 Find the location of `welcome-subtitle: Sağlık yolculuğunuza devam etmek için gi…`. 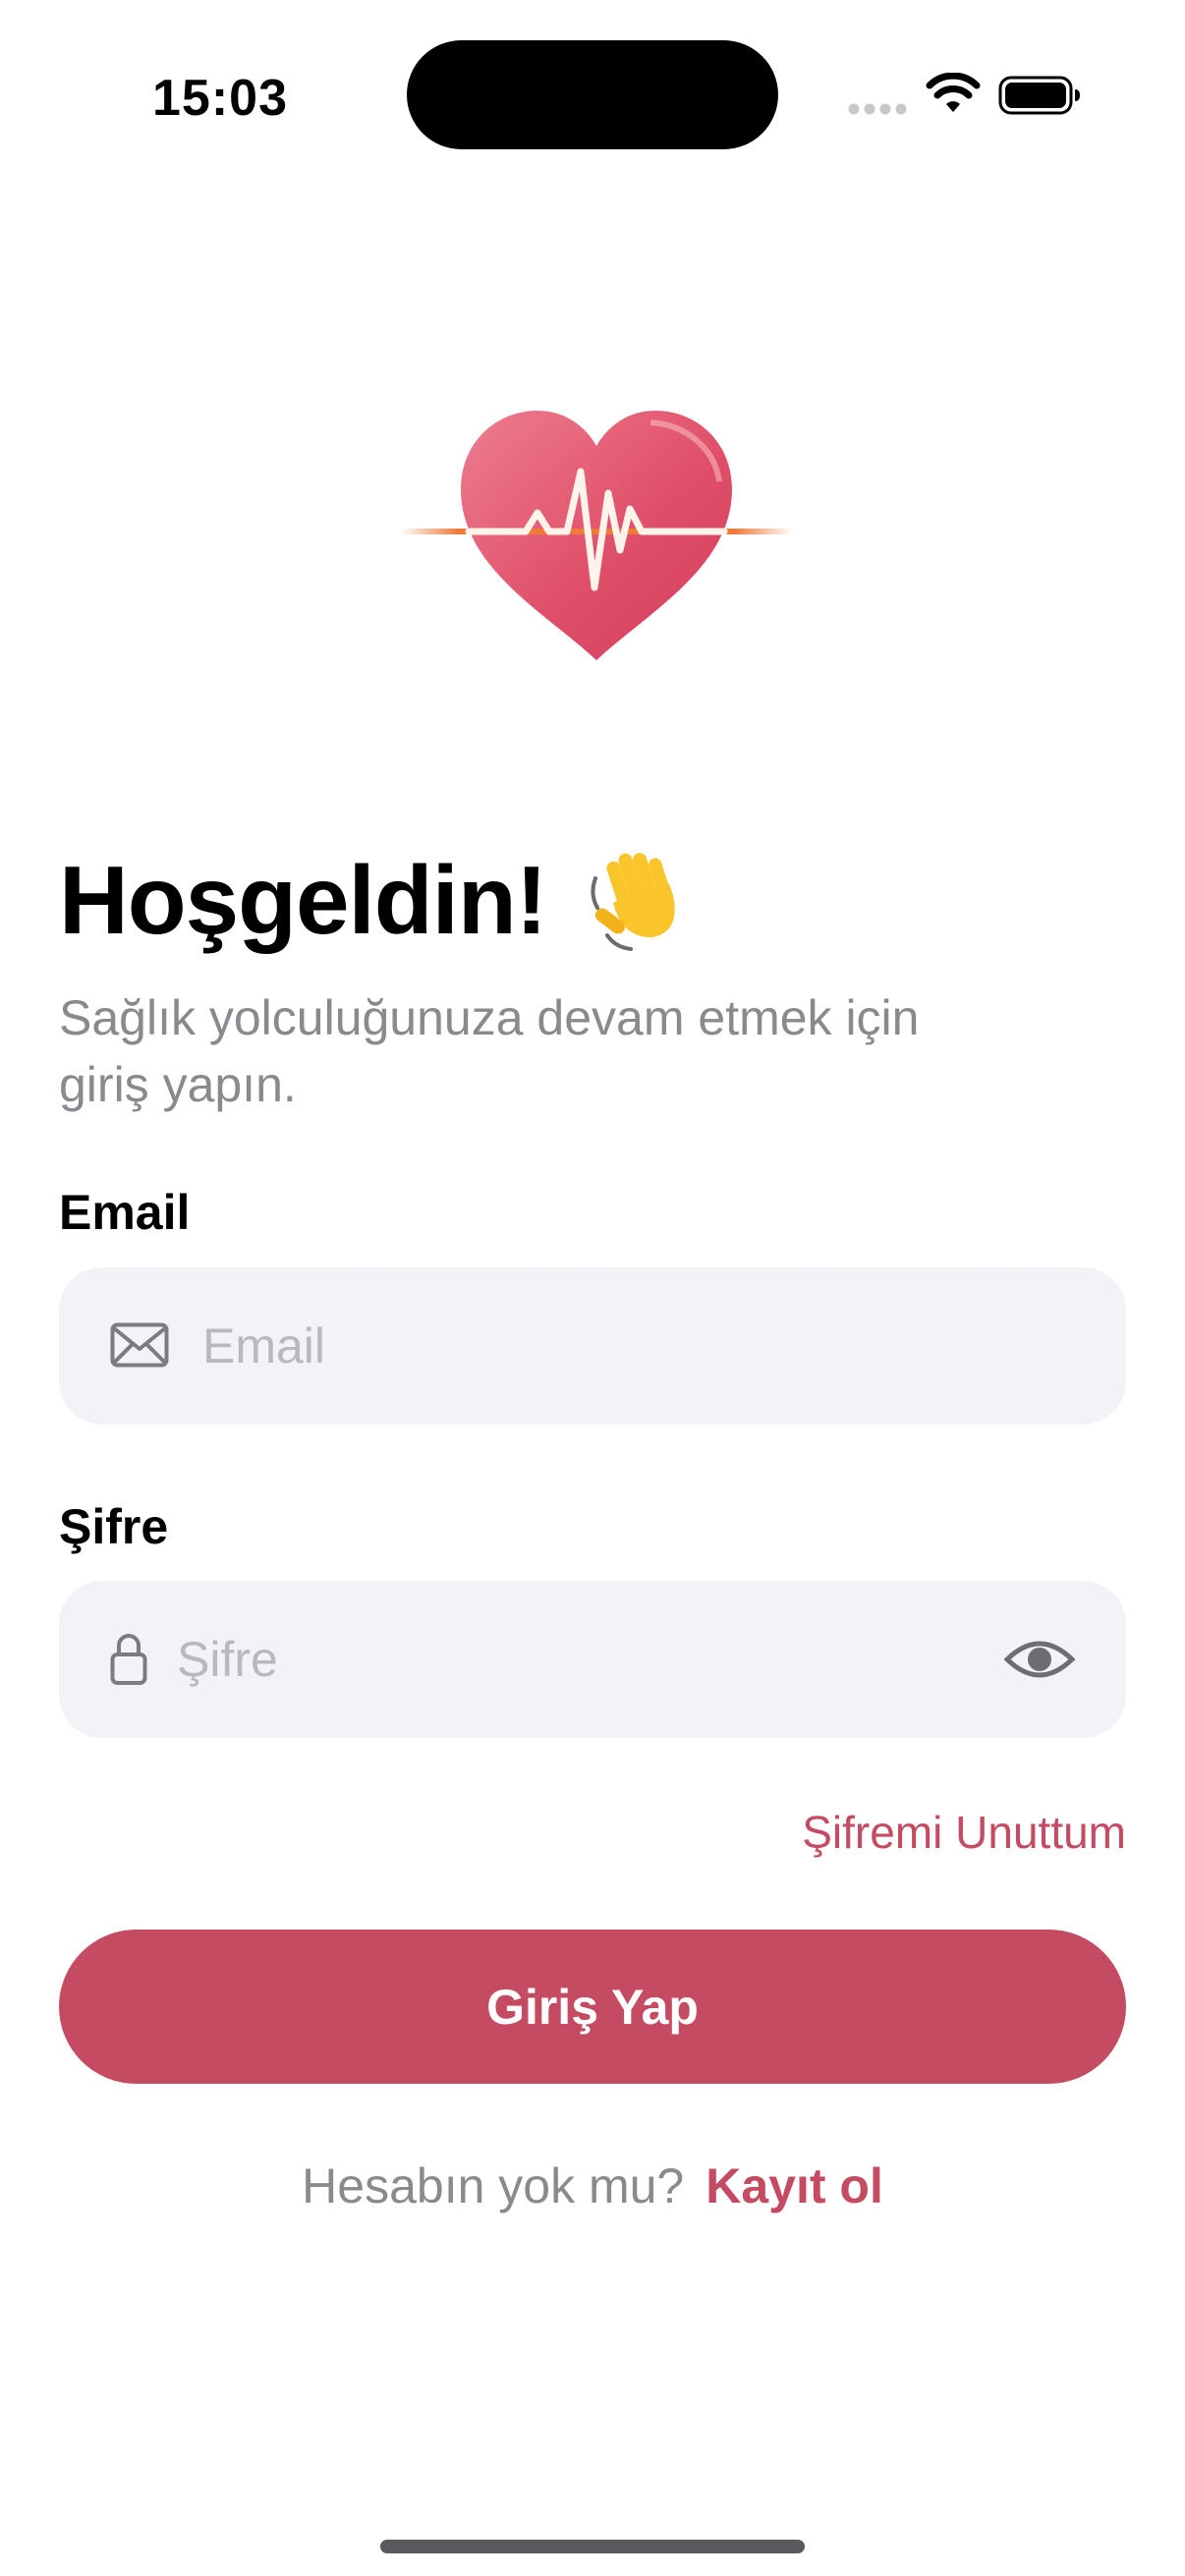

welcome-subtitle: Sağlık yolculuğunuza devam etmek için gi… is located at coordinates (570, 1051).